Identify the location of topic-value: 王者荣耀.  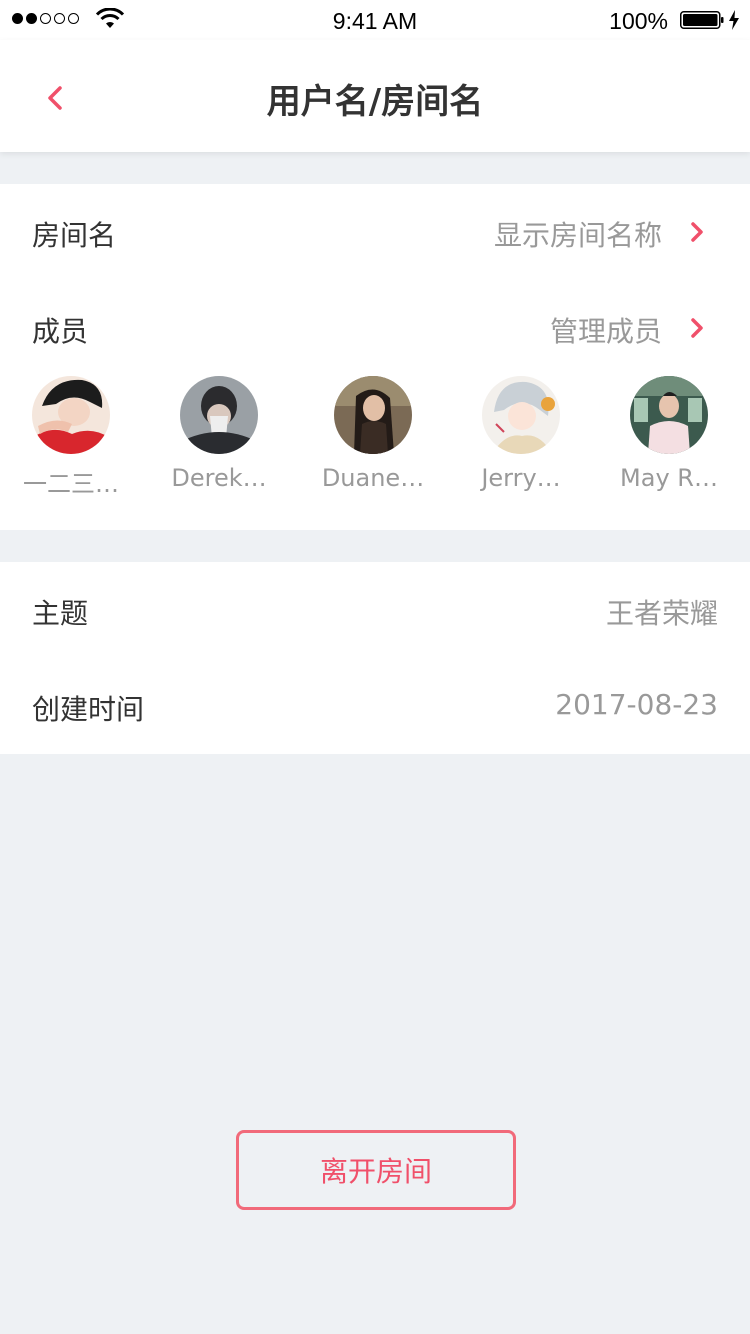
(661, 613).